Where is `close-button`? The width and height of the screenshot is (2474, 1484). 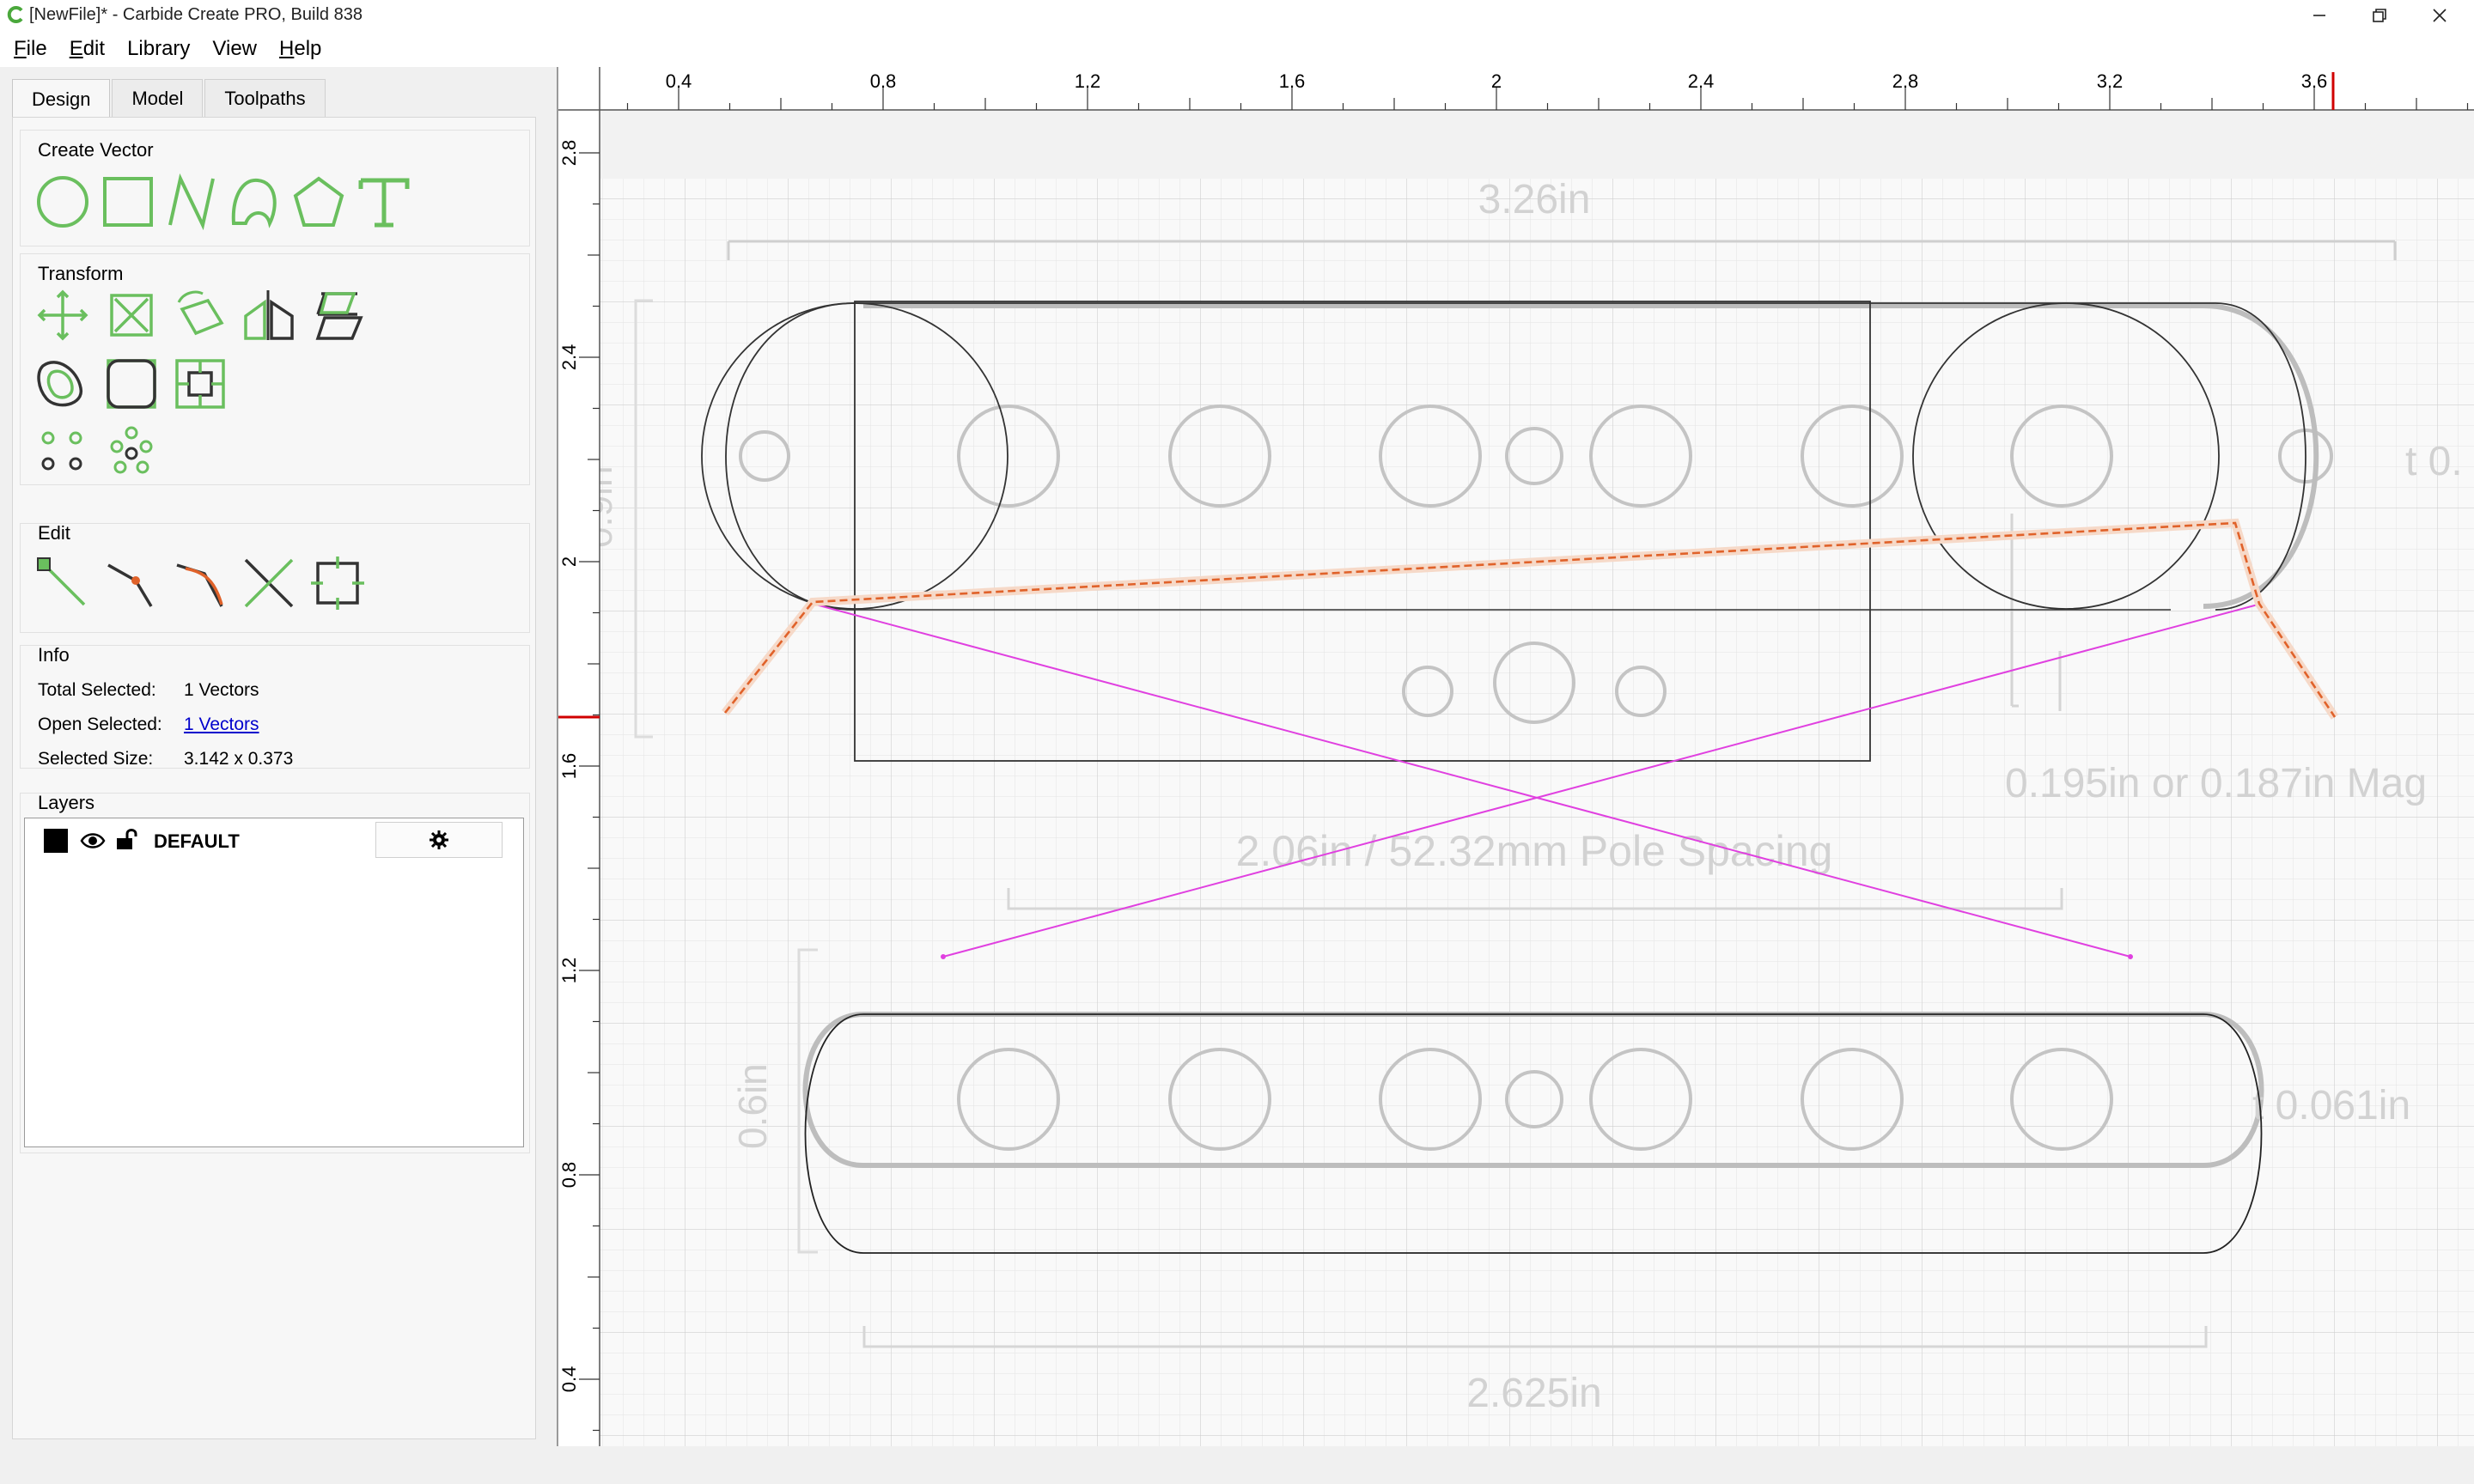
close-button is located at coordinates (2440, 16).